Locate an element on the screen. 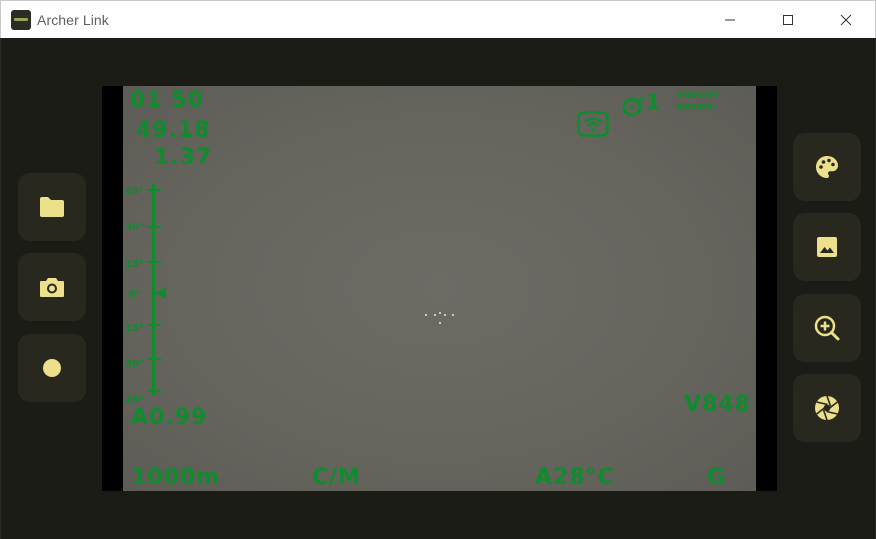 This screenshot has height=539, width=876. palette-icon is located at coordinates (827, 167).